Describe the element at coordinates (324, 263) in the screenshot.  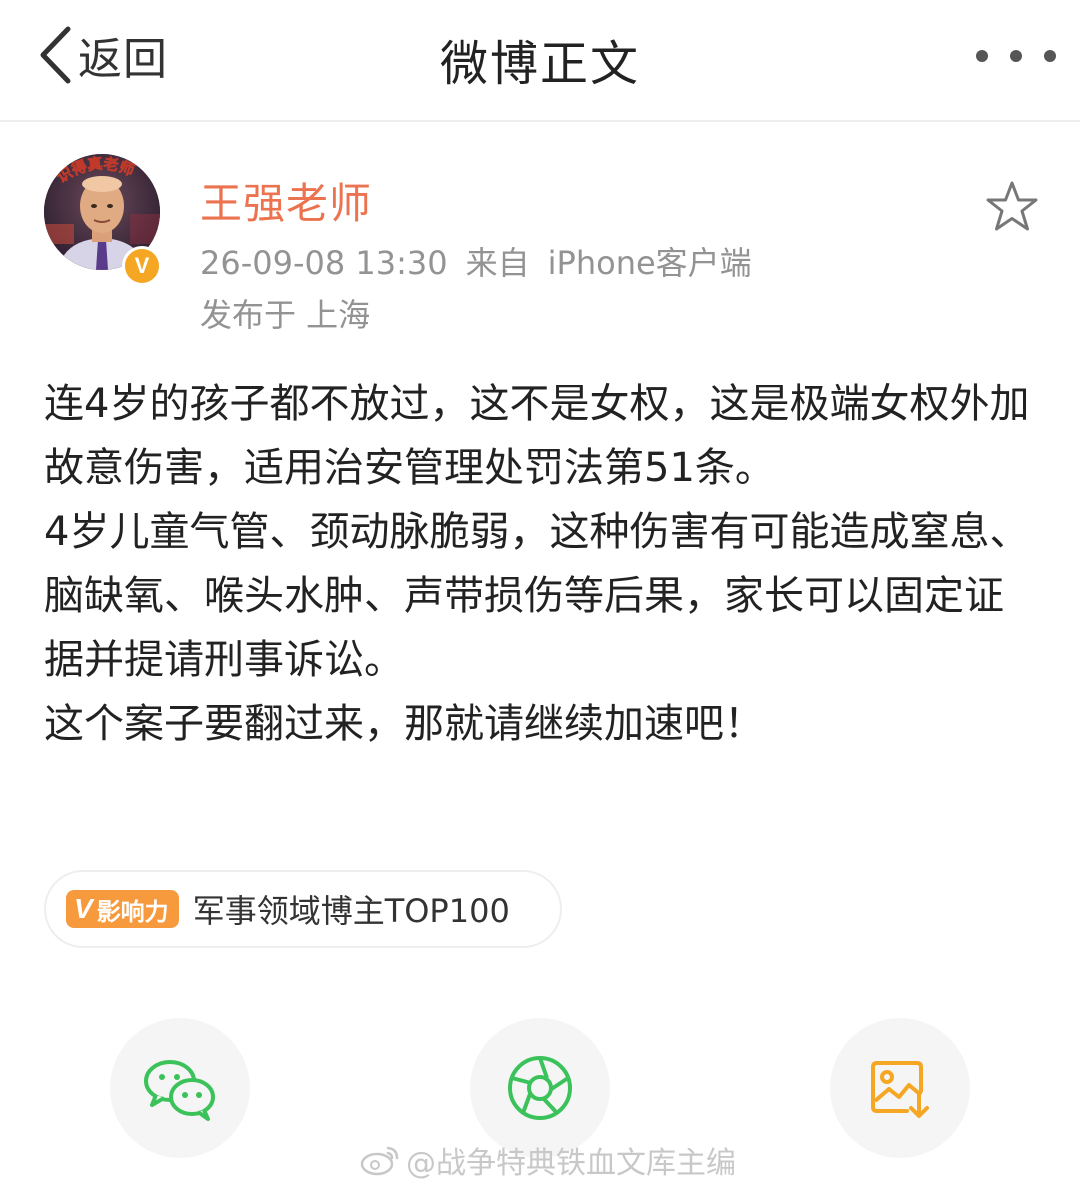
I see `post-timestamp: 26-09-08 13:30` at that location.